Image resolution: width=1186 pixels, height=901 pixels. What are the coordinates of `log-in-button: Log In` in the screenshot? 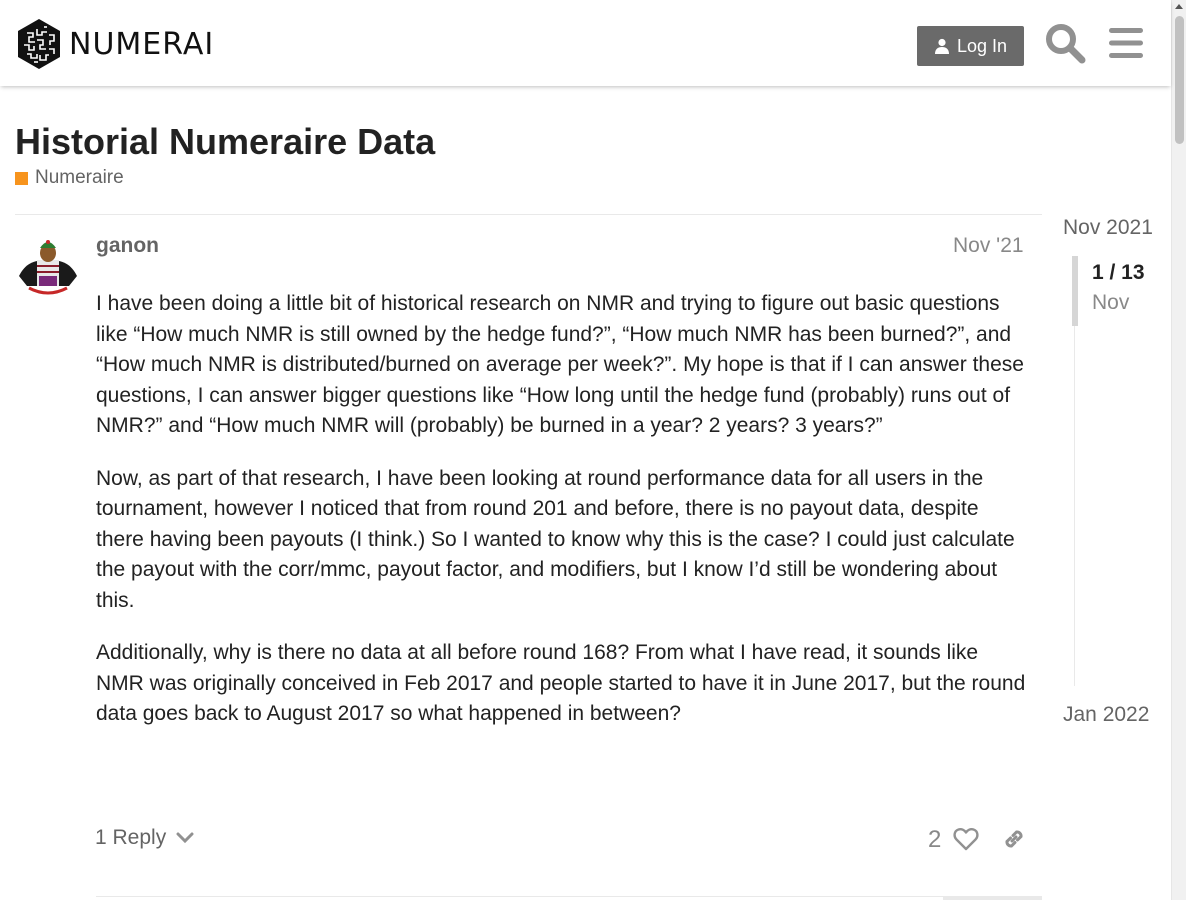 It's located at (970, 46).